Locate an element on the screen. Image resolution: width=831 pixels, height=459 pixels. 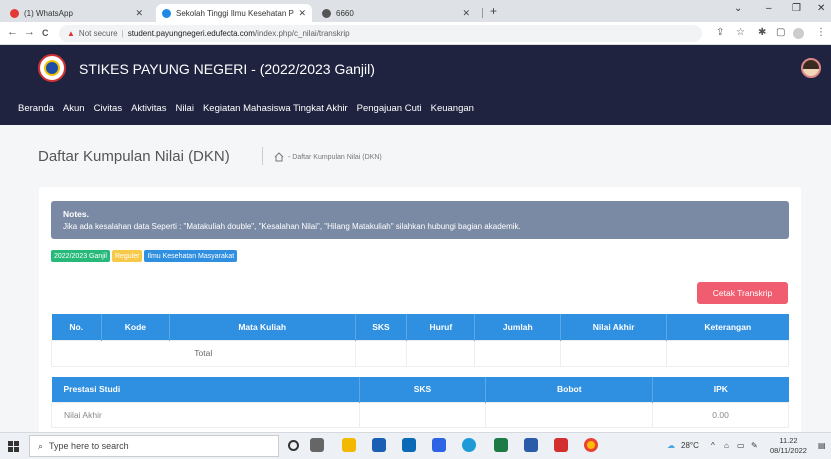
reload-button: C is located at coordinates (45, 33).